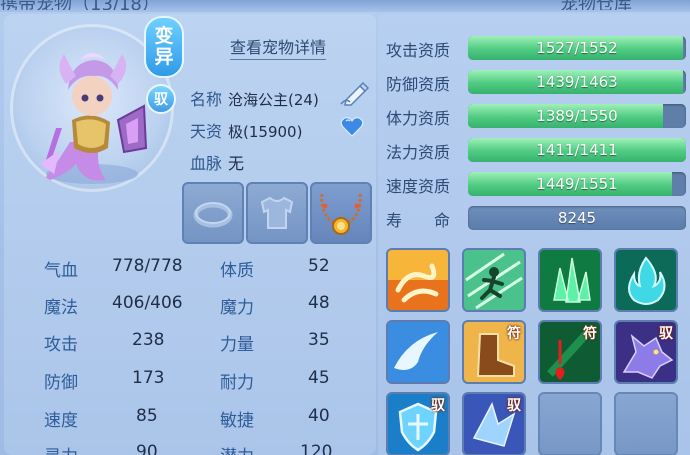 The height and width of the screenshot is (455, 690). What do you see at coordinates (265, 132) in the screenshot?
I see `talent-value: 极(15900)` at bounding box center [265, 132].